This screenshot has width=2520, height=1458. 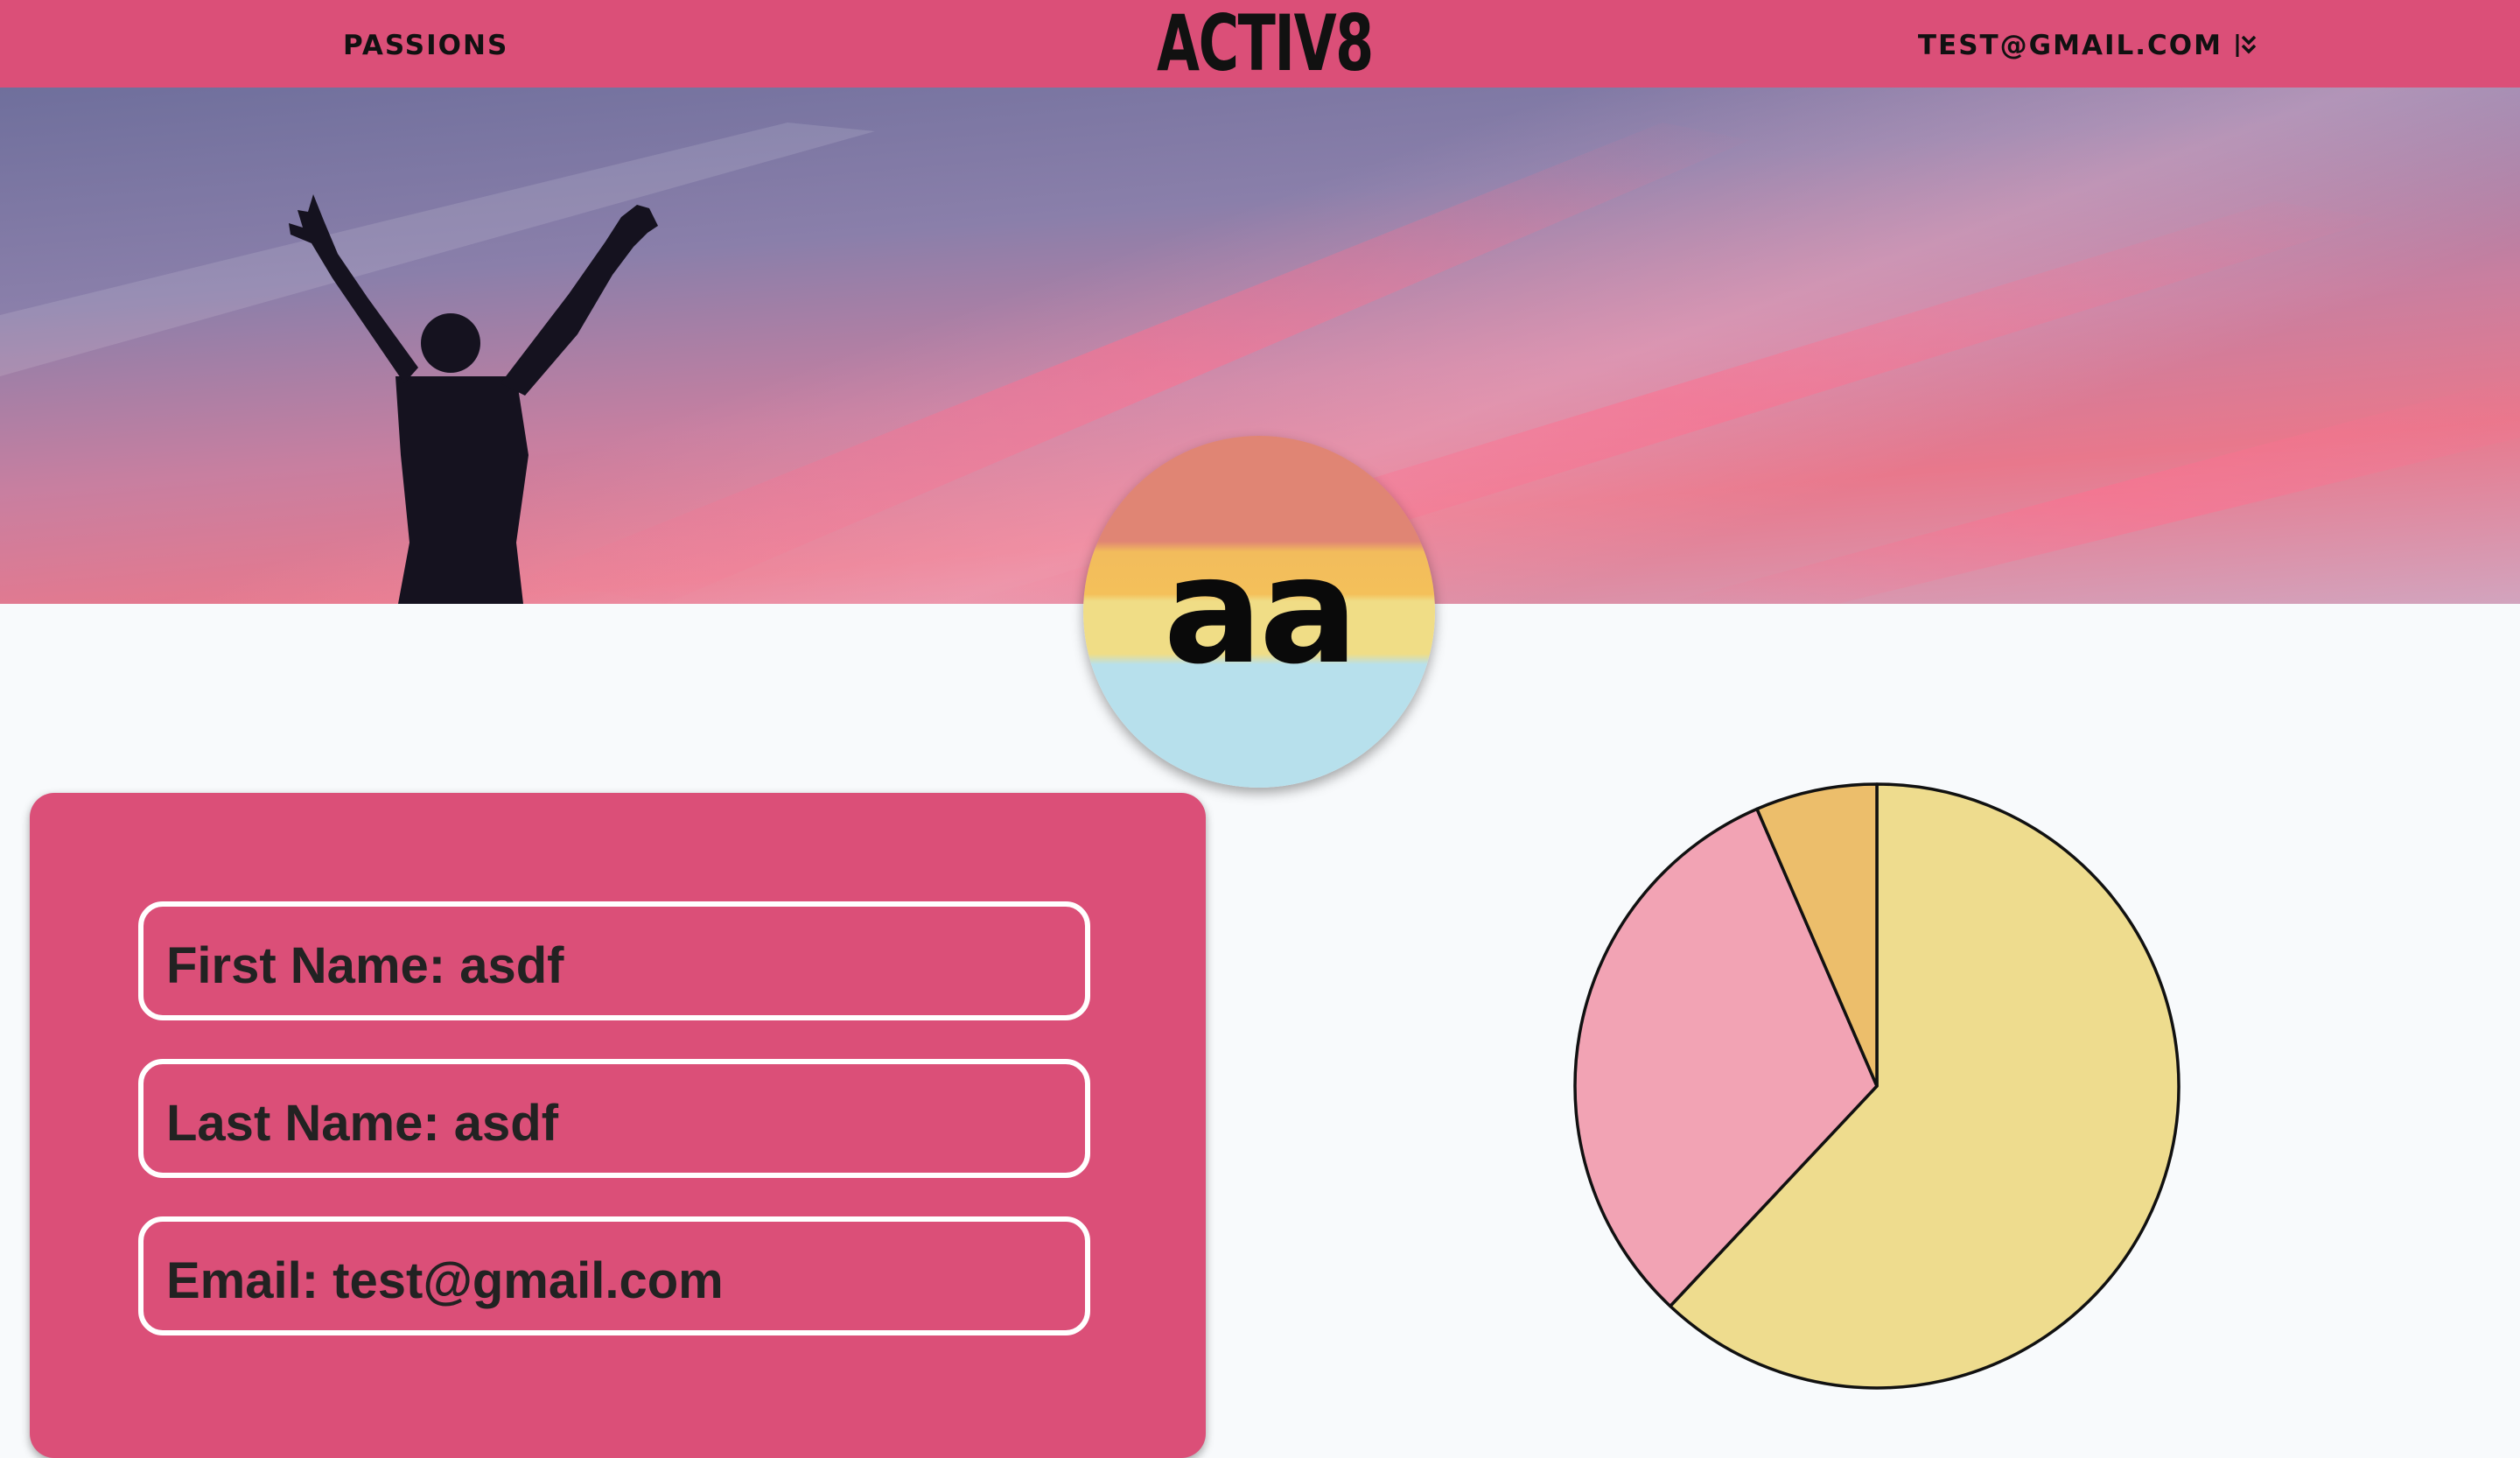 I want to click on user-menu: TEST@GMAIL.COM, so click(x=2088, y=45).